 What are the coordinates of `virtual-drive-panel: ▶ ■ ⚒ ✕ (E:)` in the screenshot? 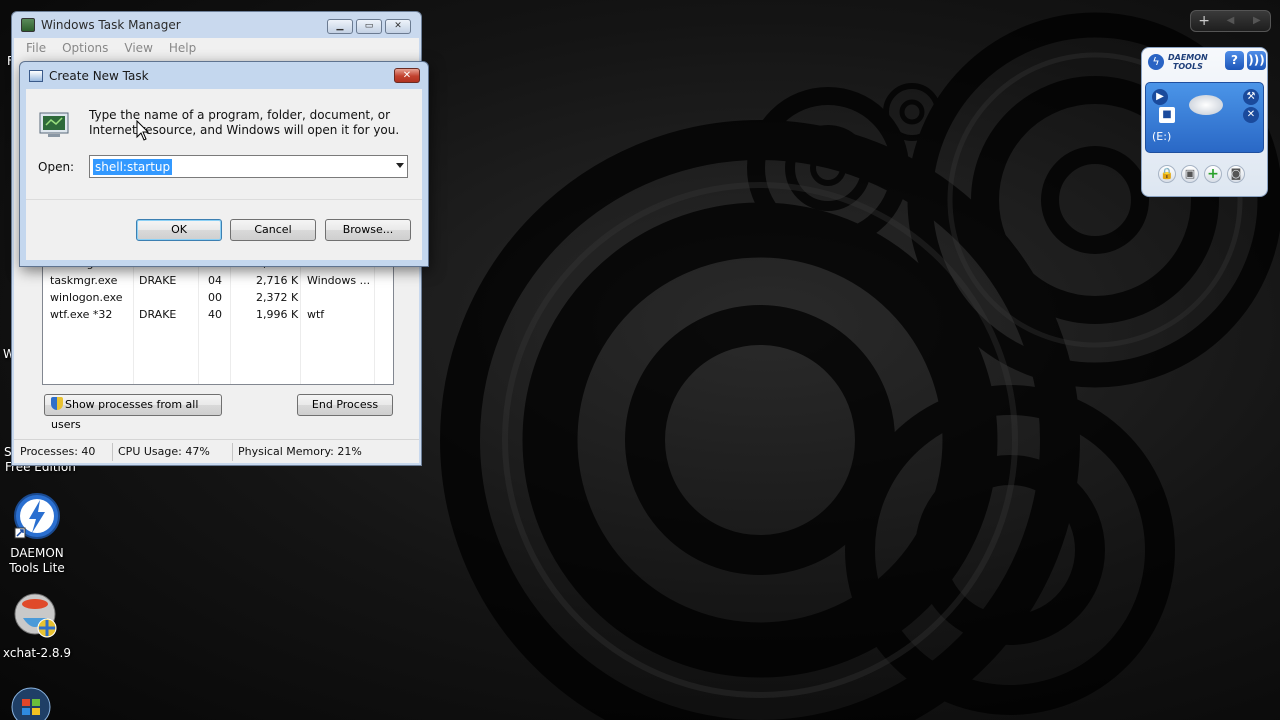 It's located at (1204, 117).